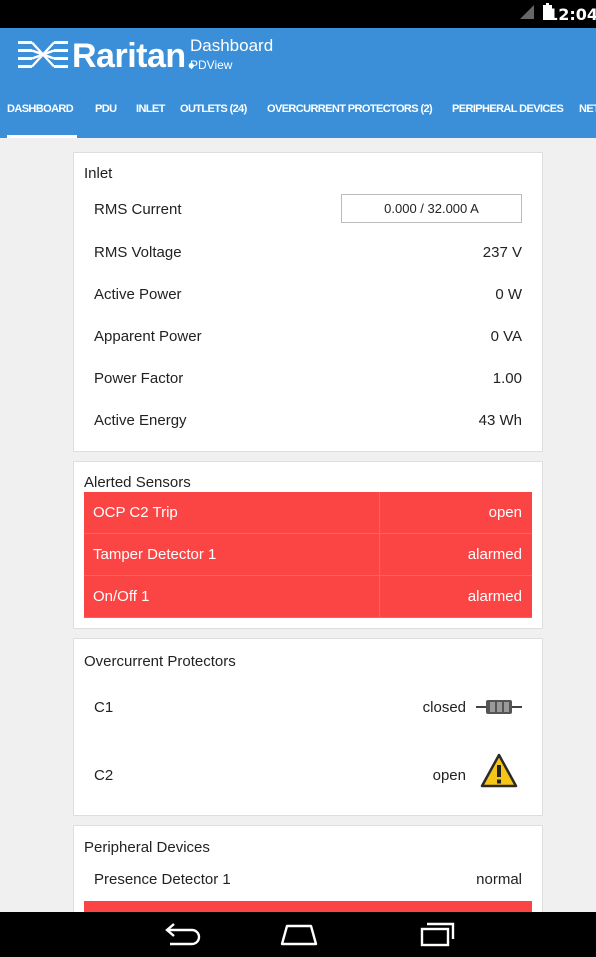 This screenshot has width=596, height=957. I want to click on tab-peripheral-devices: PERIPHERAL DEVICES, so click(508, 111).